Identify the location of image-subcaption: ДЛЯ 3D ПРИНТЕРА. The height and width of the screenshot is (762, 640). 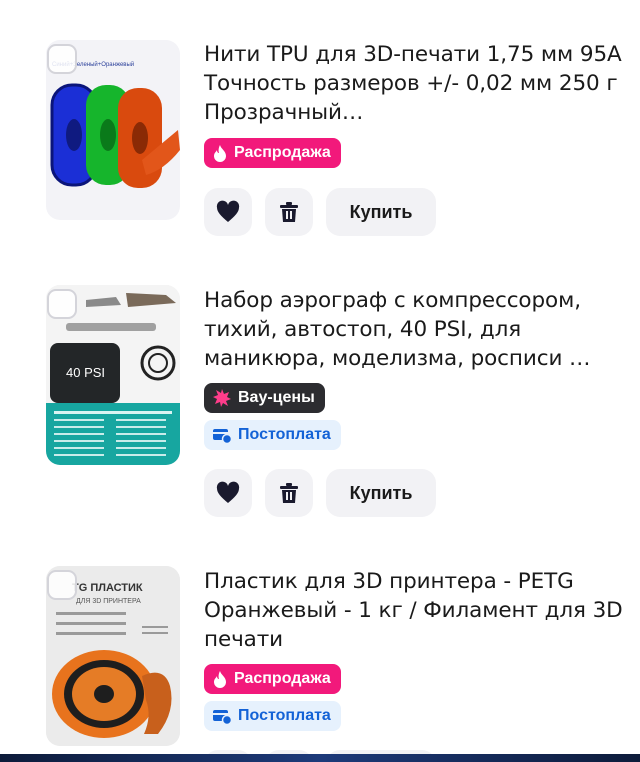
(108, 601).